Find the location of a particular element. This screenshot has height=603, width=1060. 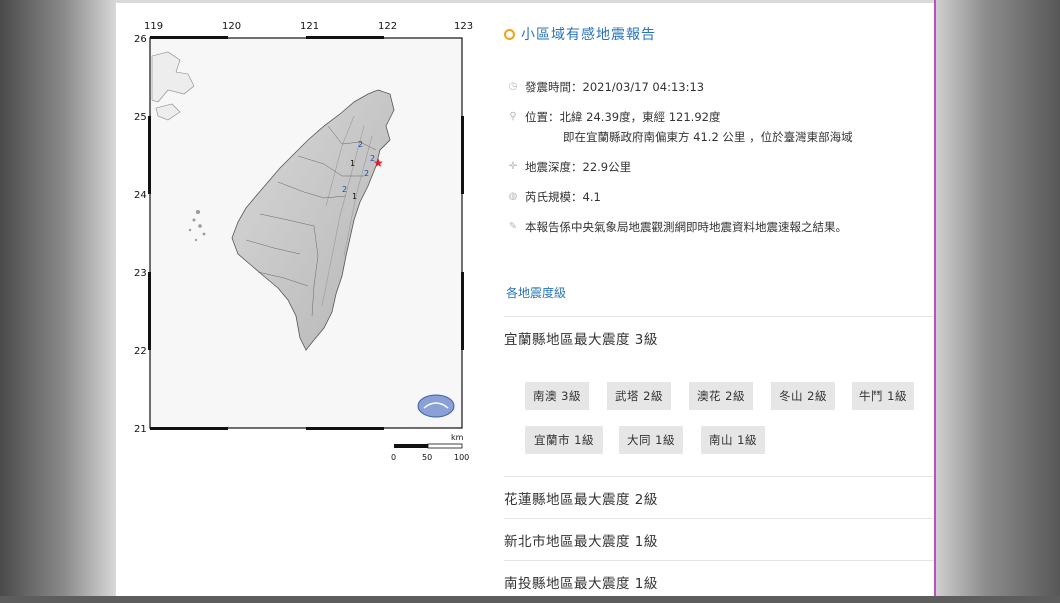

depth-icon: ✛ is located at coordinates (513, 166).